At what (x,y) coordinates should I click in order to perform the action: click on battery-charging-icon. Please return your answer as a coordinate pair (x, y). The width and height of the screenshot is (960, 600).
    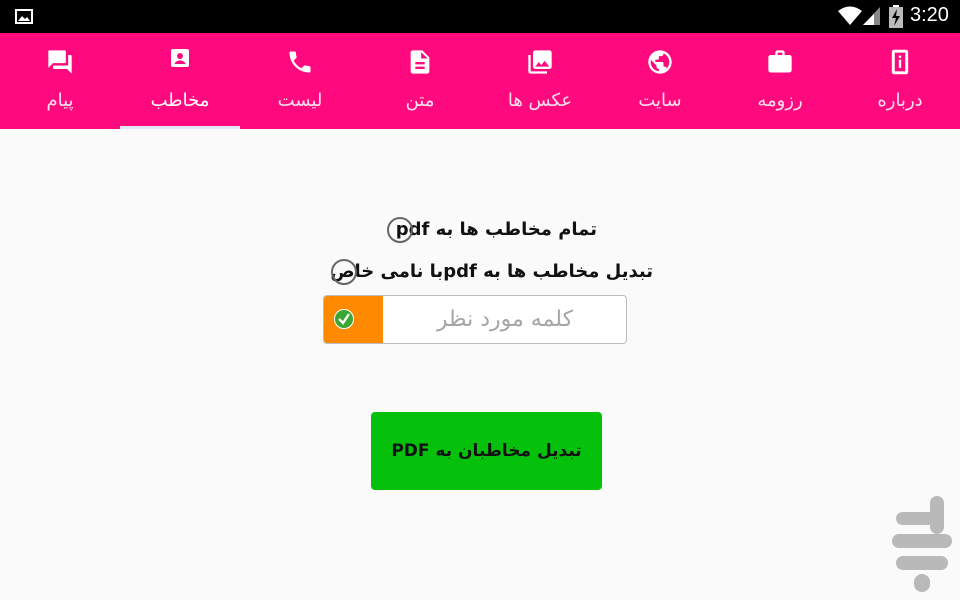
    Looking at the image, I should click on (896, 16).